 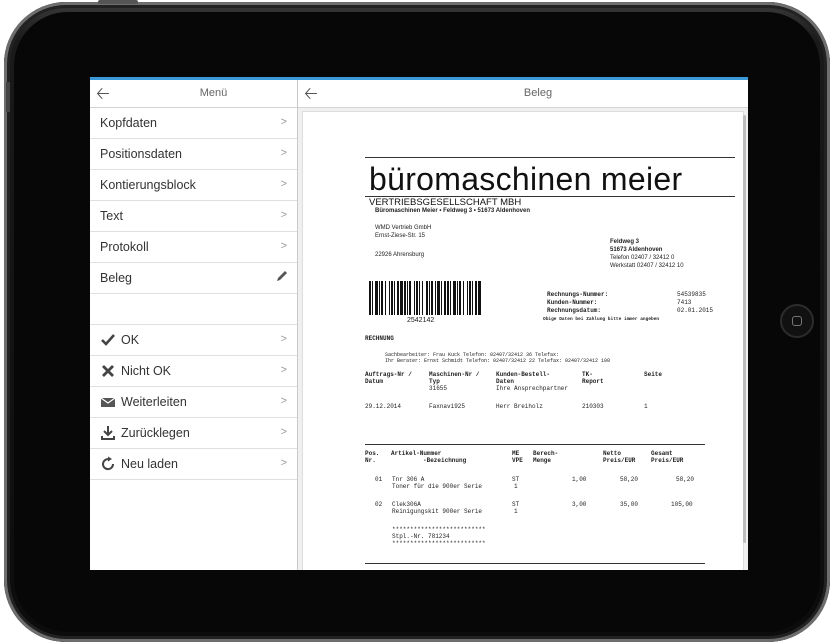 I want to click on menu-item-protokoll: Protokoll >, so click(x=193, y=247).